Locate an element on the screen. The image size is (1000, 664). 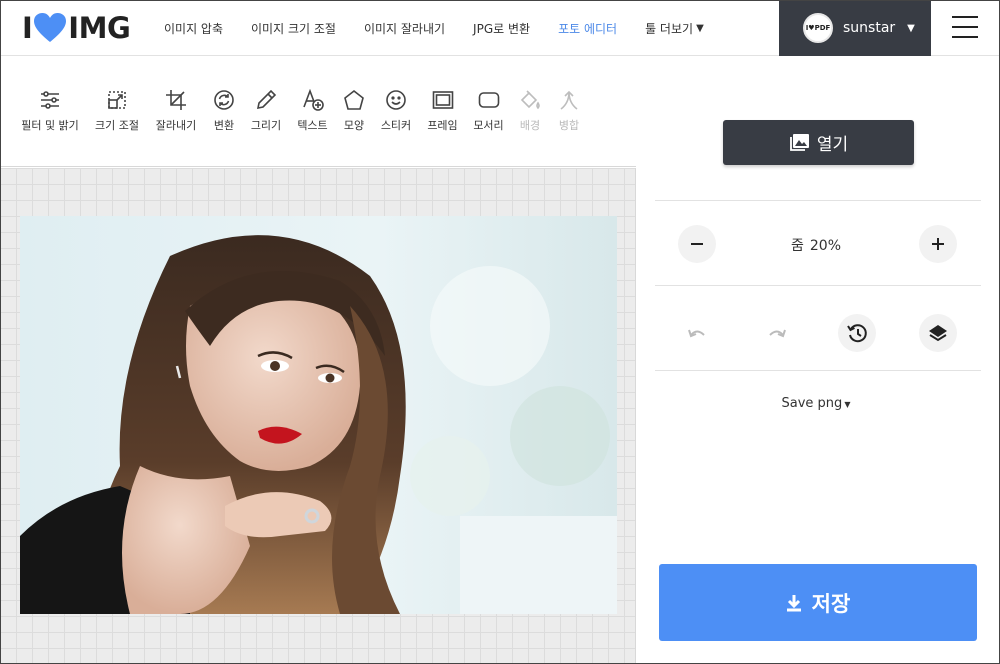
undo-button is located at coordinates (697, 333).